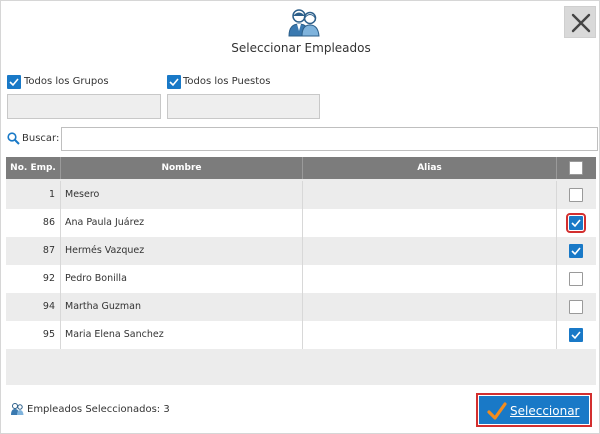  I want to click on table-row: 1 Mesero, so click(301, 195).